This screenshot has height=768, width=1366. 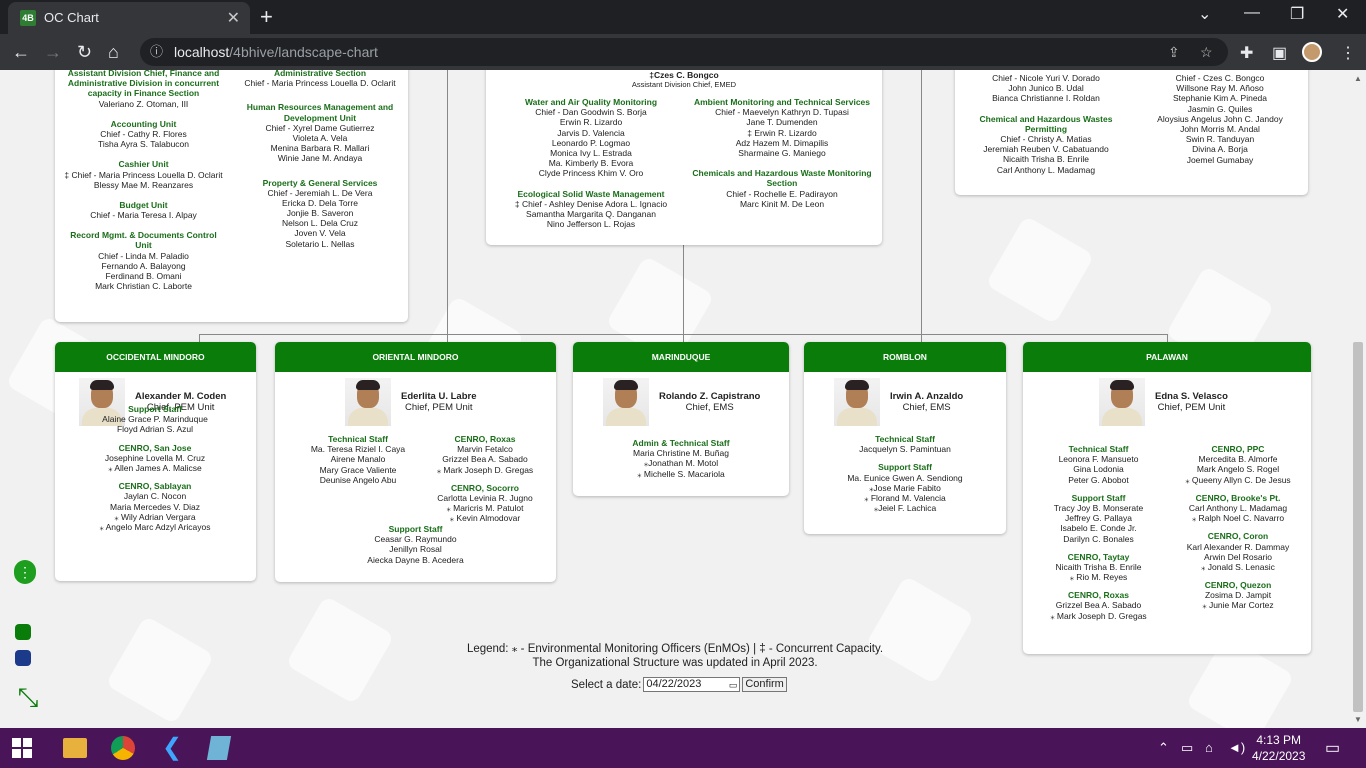 What do you see at coordinates (1098, 556) in the screenshot?
I see `section-title: CENRO, Taytay` at bounding box center [1098, 556].